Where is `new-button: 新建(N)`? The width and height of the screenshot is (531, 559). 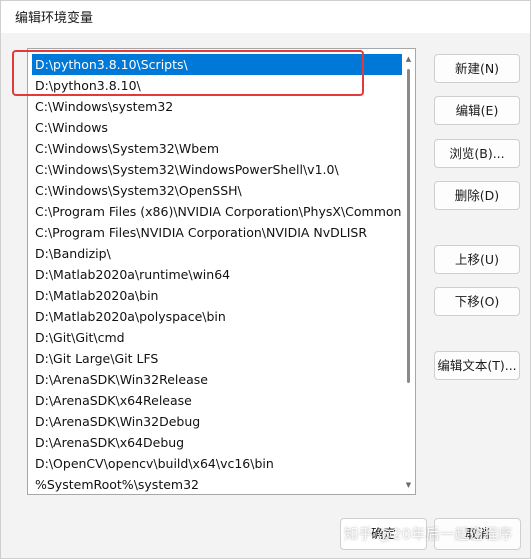
new-button: 新建(N) is located at coordinates (477, 68).